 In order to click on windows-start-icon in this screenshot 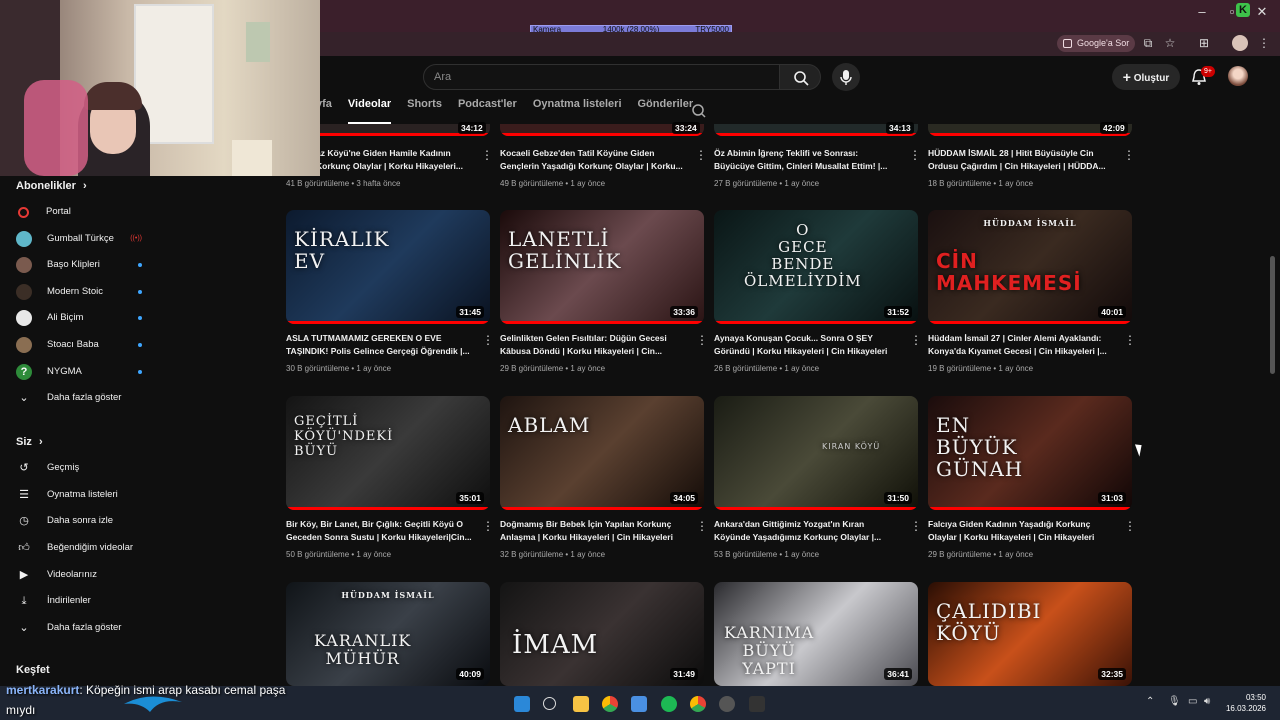, I will do `click(522, 704)`.